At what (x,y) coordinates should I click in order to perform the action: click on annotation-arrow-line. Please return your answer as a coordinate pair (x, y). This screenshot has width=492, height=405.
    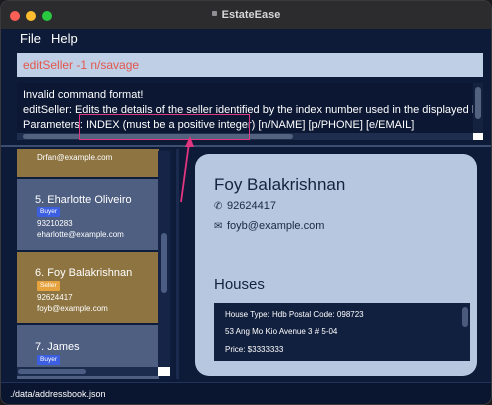
    Looking at the image, I should click on (185, 172).